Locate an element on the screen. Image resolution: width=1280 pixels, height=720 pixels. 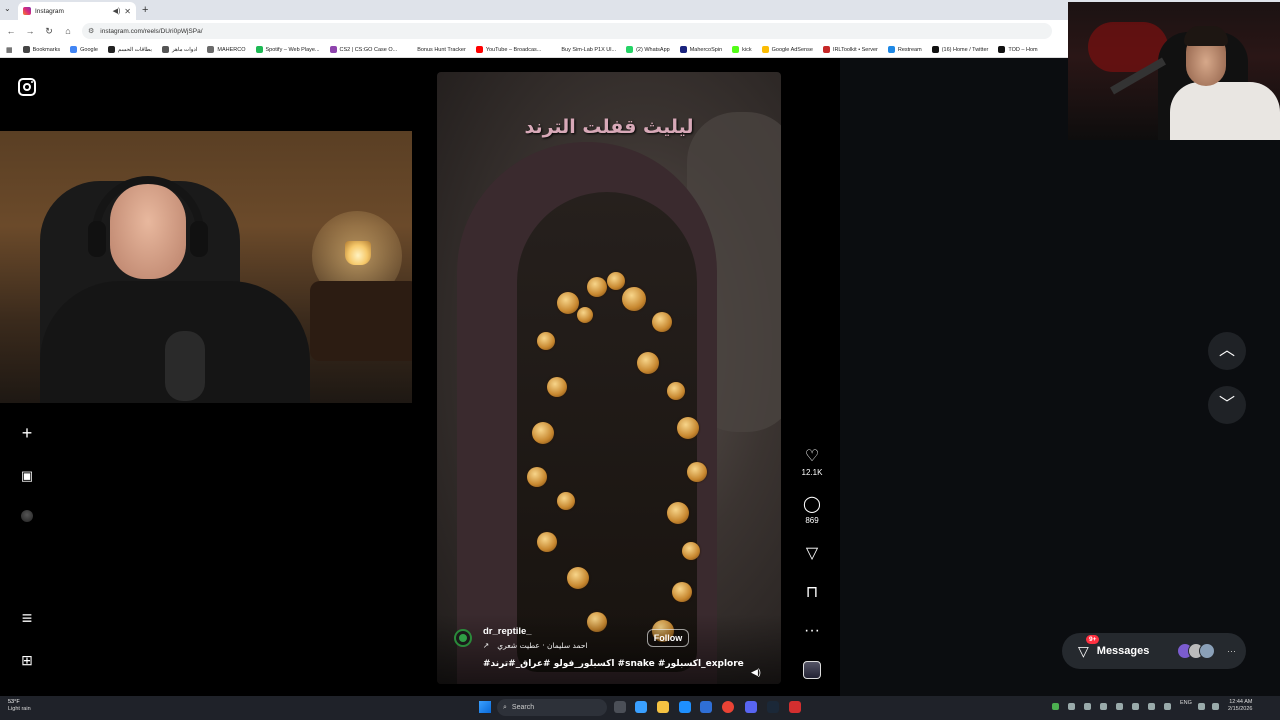
forward-icon: → is located at coordinates (30, 31).